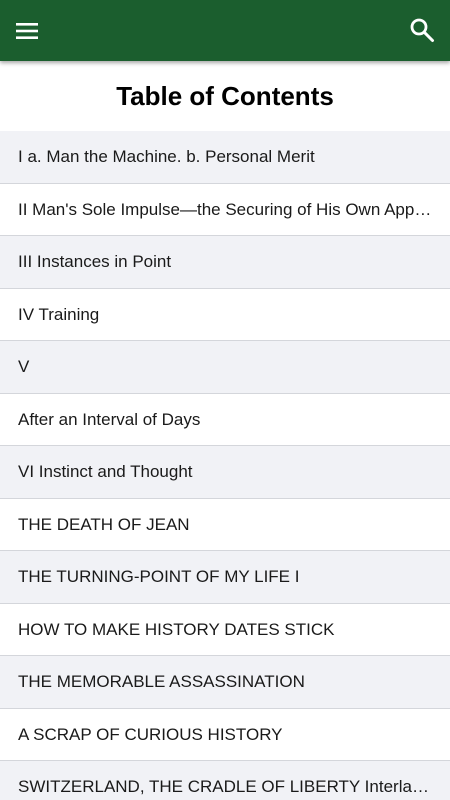  Describe the element at coordinates (27, 31) in the screenshot. I see `hamburger-menu-icon` at that location.